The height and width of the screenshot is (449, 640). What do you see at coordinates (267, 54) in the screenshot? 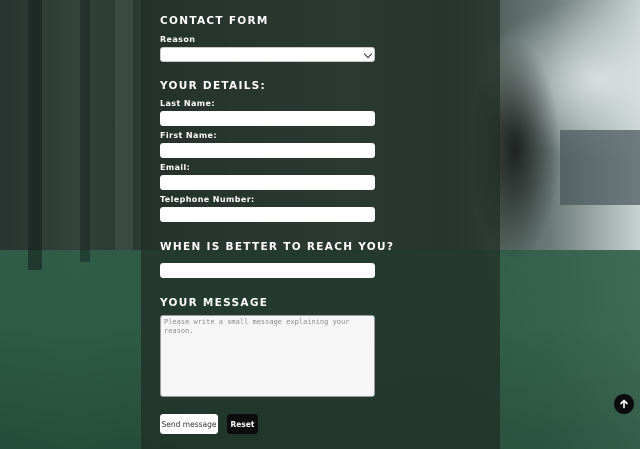
I see `reason-select` at bounding box center [267, 54].